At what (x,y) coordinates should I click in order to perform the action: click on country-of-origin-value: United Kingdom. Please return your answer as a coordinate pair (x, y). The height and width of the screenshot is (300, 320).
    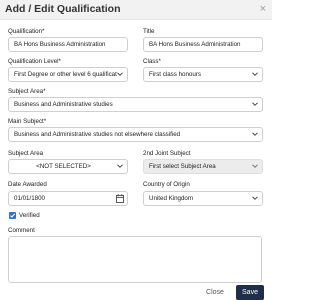
    Looking at the image, I should click on (171, 198).